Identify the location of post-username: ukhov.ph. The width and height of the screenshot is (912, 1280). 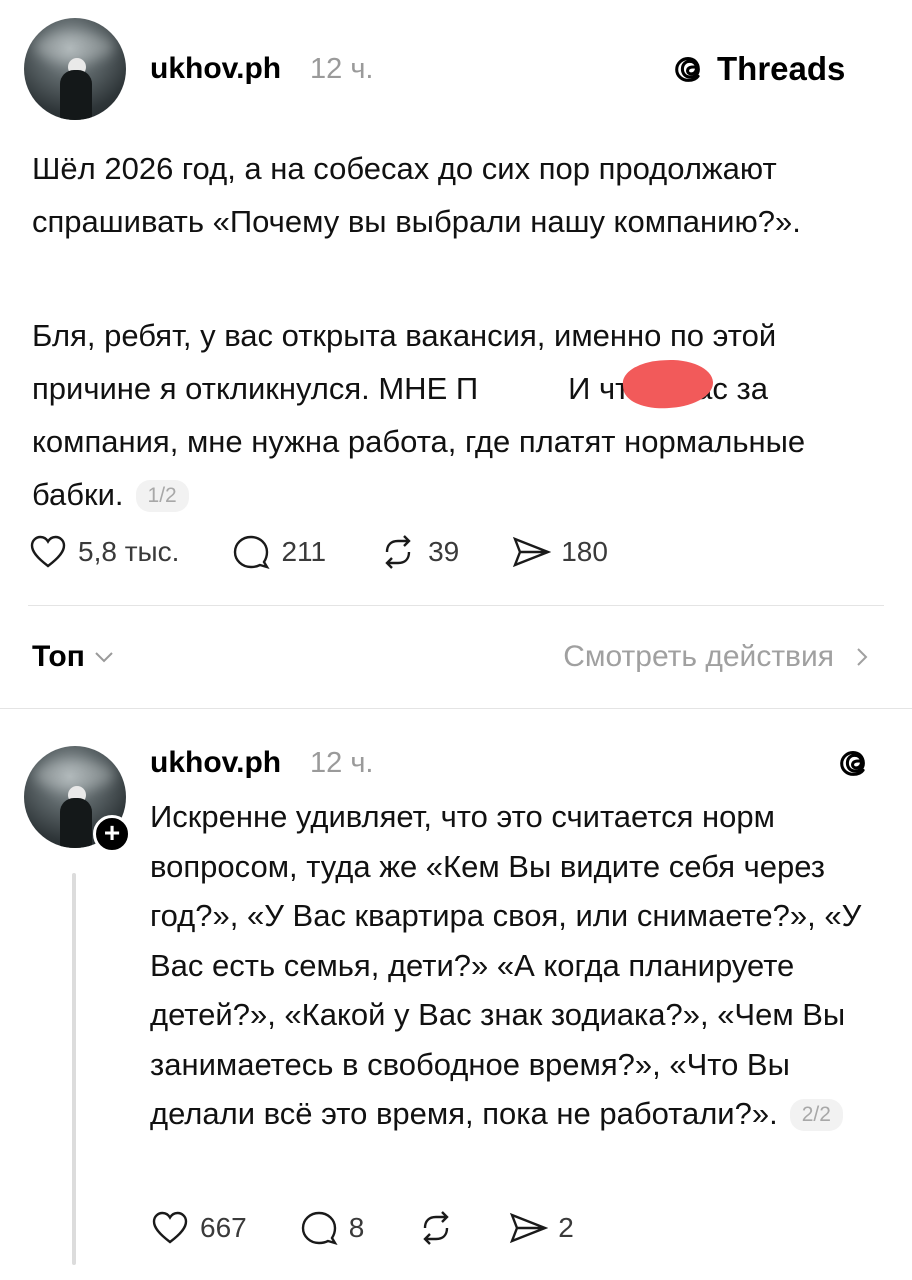
(215, 69).